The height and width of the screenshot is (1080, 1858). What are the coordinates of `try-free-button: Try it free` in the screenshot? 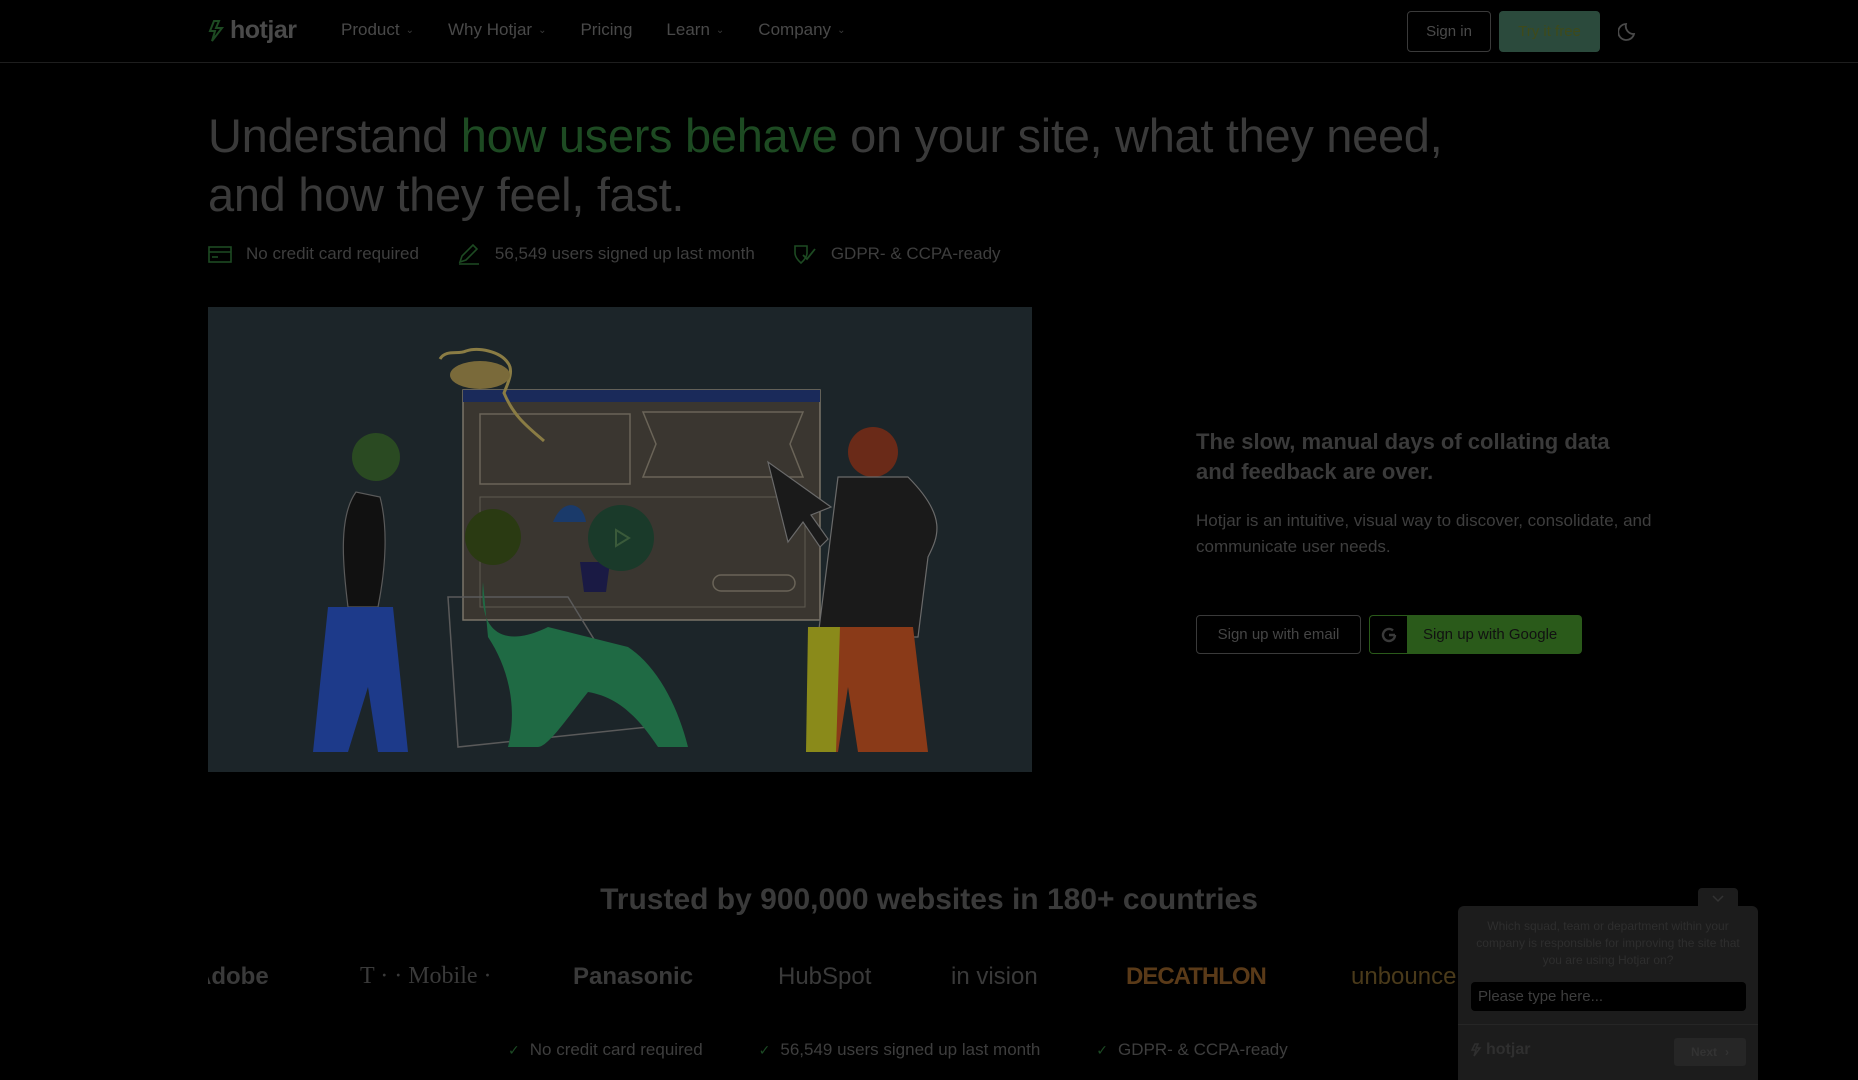 It's located at (1549, 31).